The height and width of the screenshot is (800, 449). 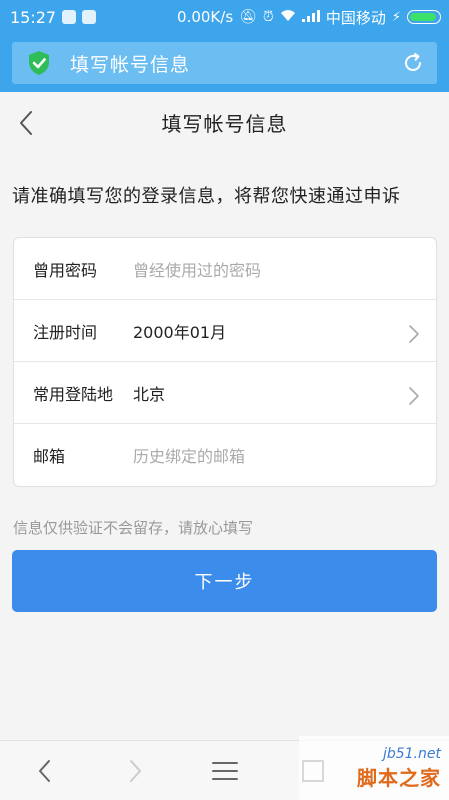 What do you see at coordinates (288, 17) in the screenshot?
I see `wifi-icon` at bounding box center [288, 17].